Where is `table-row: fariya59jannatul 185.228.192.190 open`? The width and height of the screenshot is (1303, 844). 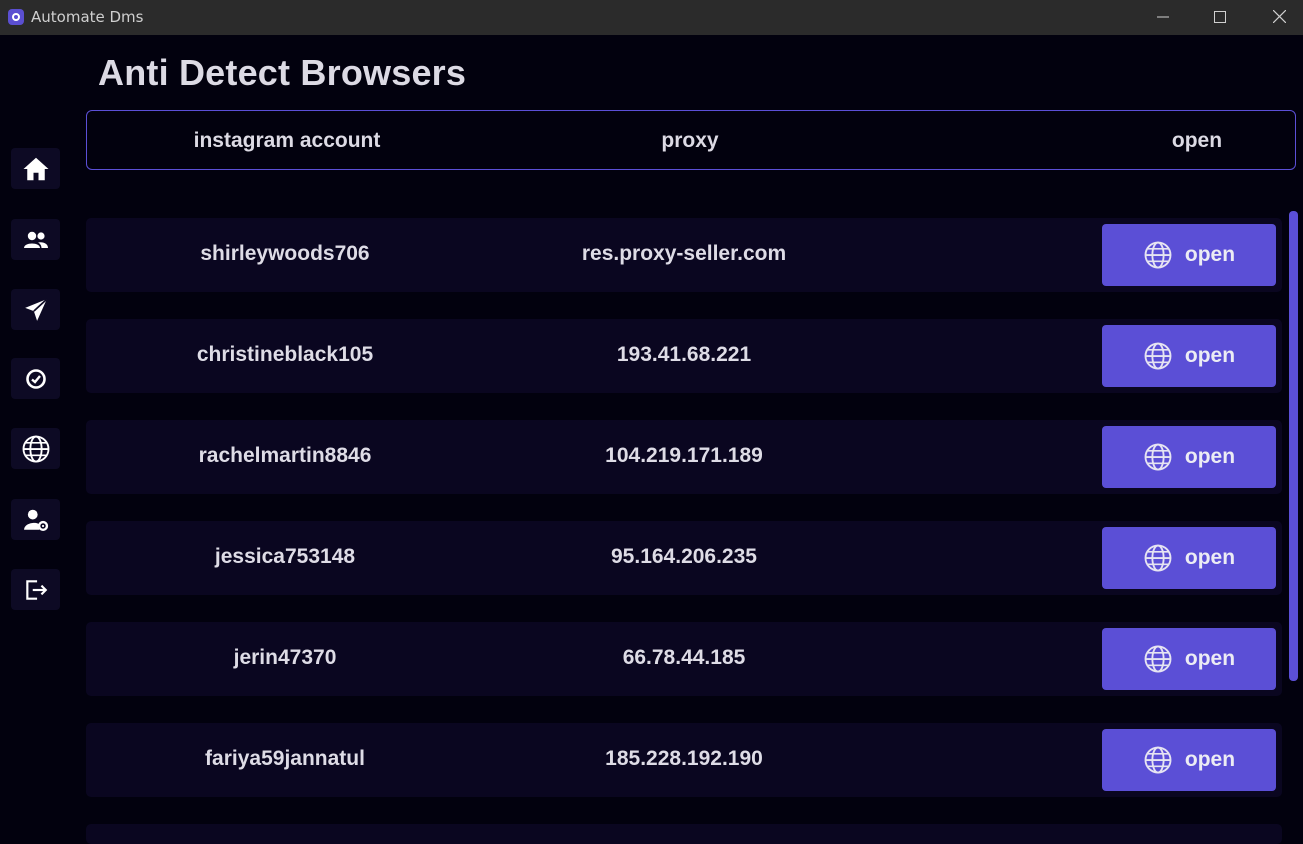
table-row: fariya59jannatul 185.228.192.190 open is located at coordinates (684, 760).